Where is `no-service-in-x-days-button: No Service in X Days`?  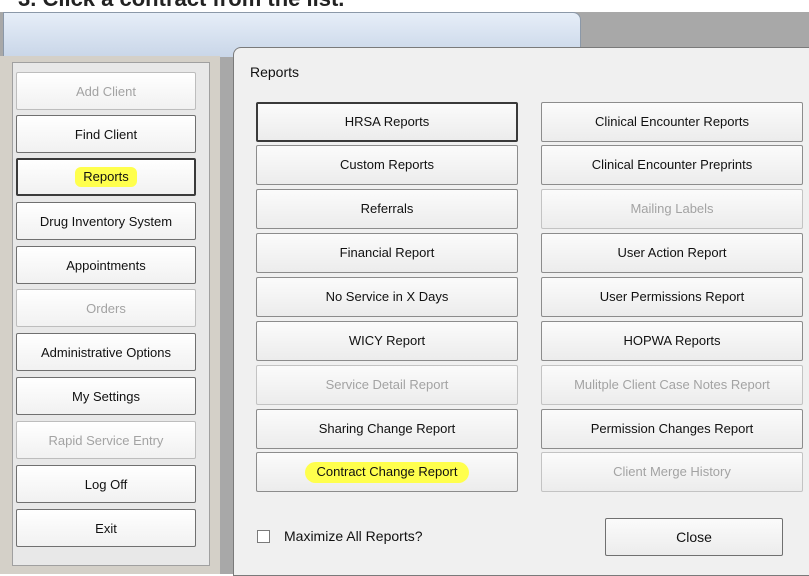
no-service-in-x-days-button: No Service in X Days is located at coordinates (387, 297).